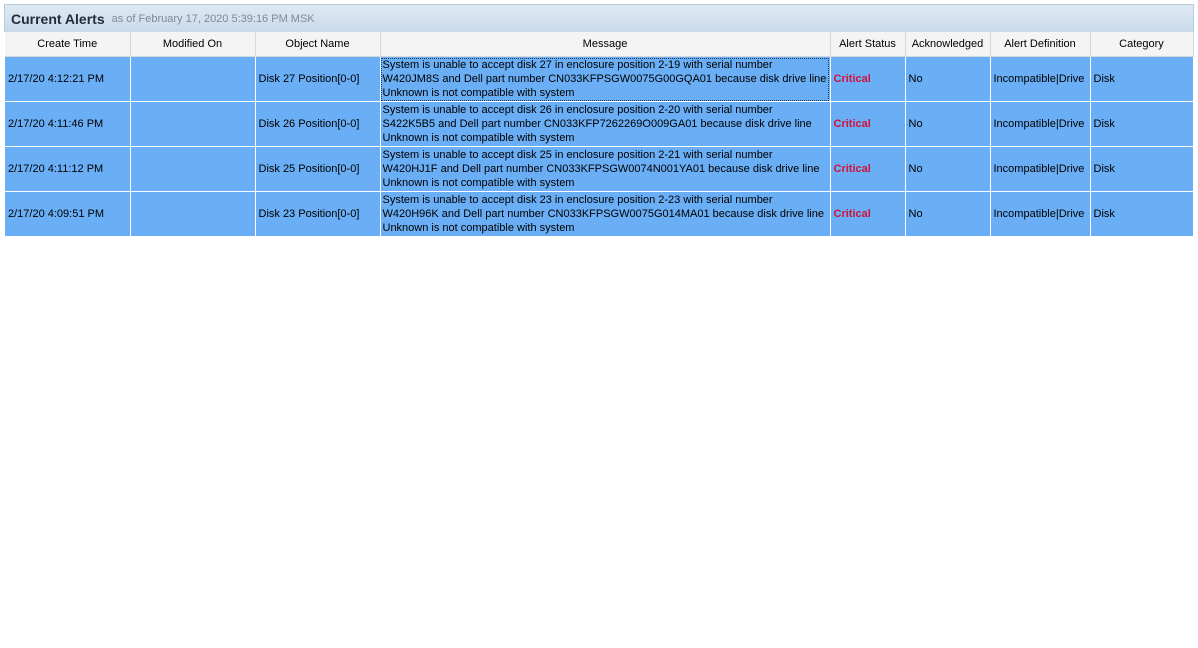  I want to click on column-header-modified-on: Modified On, so click(193, 44).